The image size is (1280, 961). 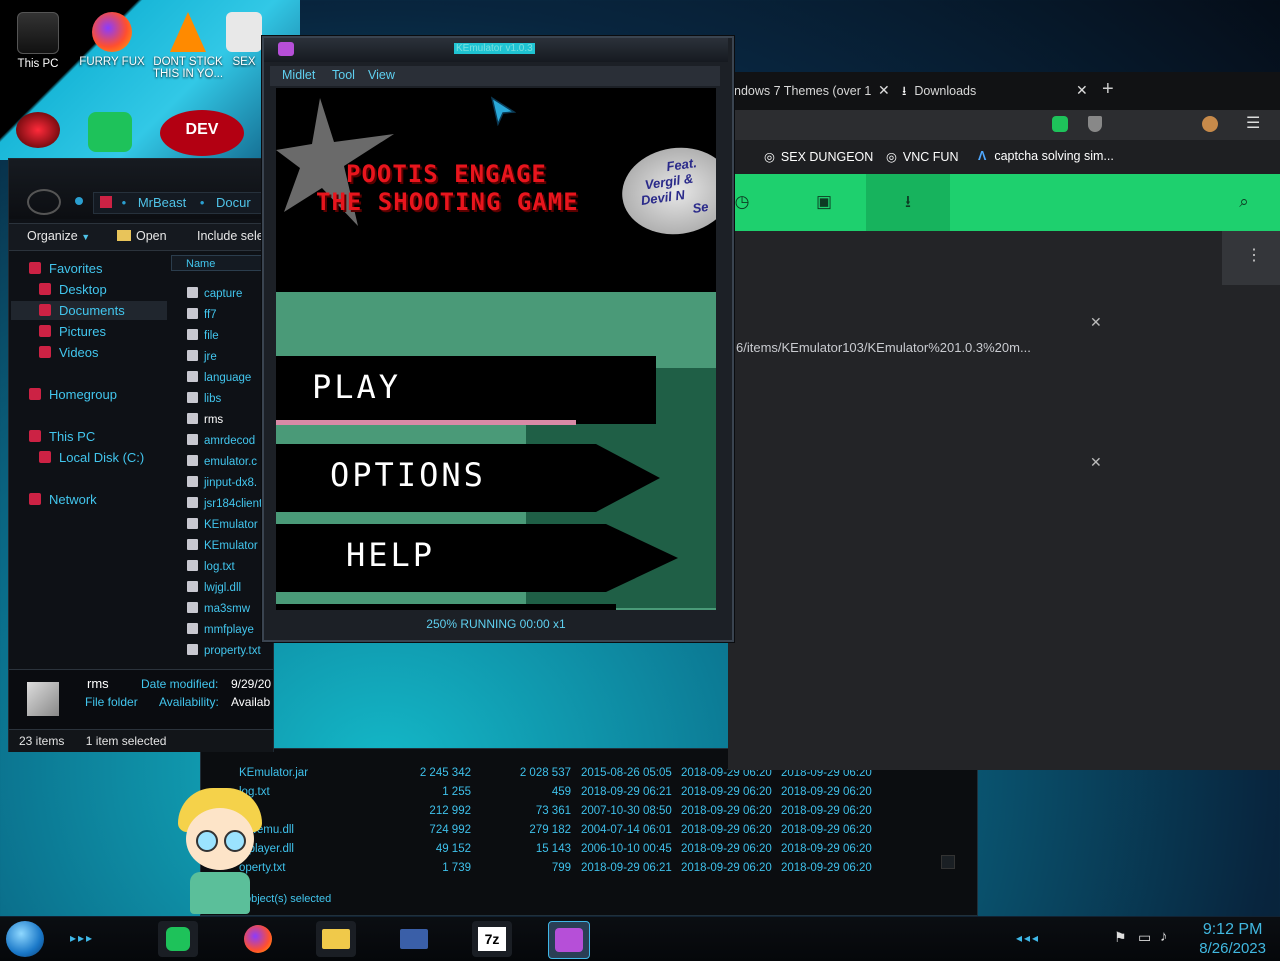 I want to click on more-options-button: ⋮, so click(x=1251, y=258).